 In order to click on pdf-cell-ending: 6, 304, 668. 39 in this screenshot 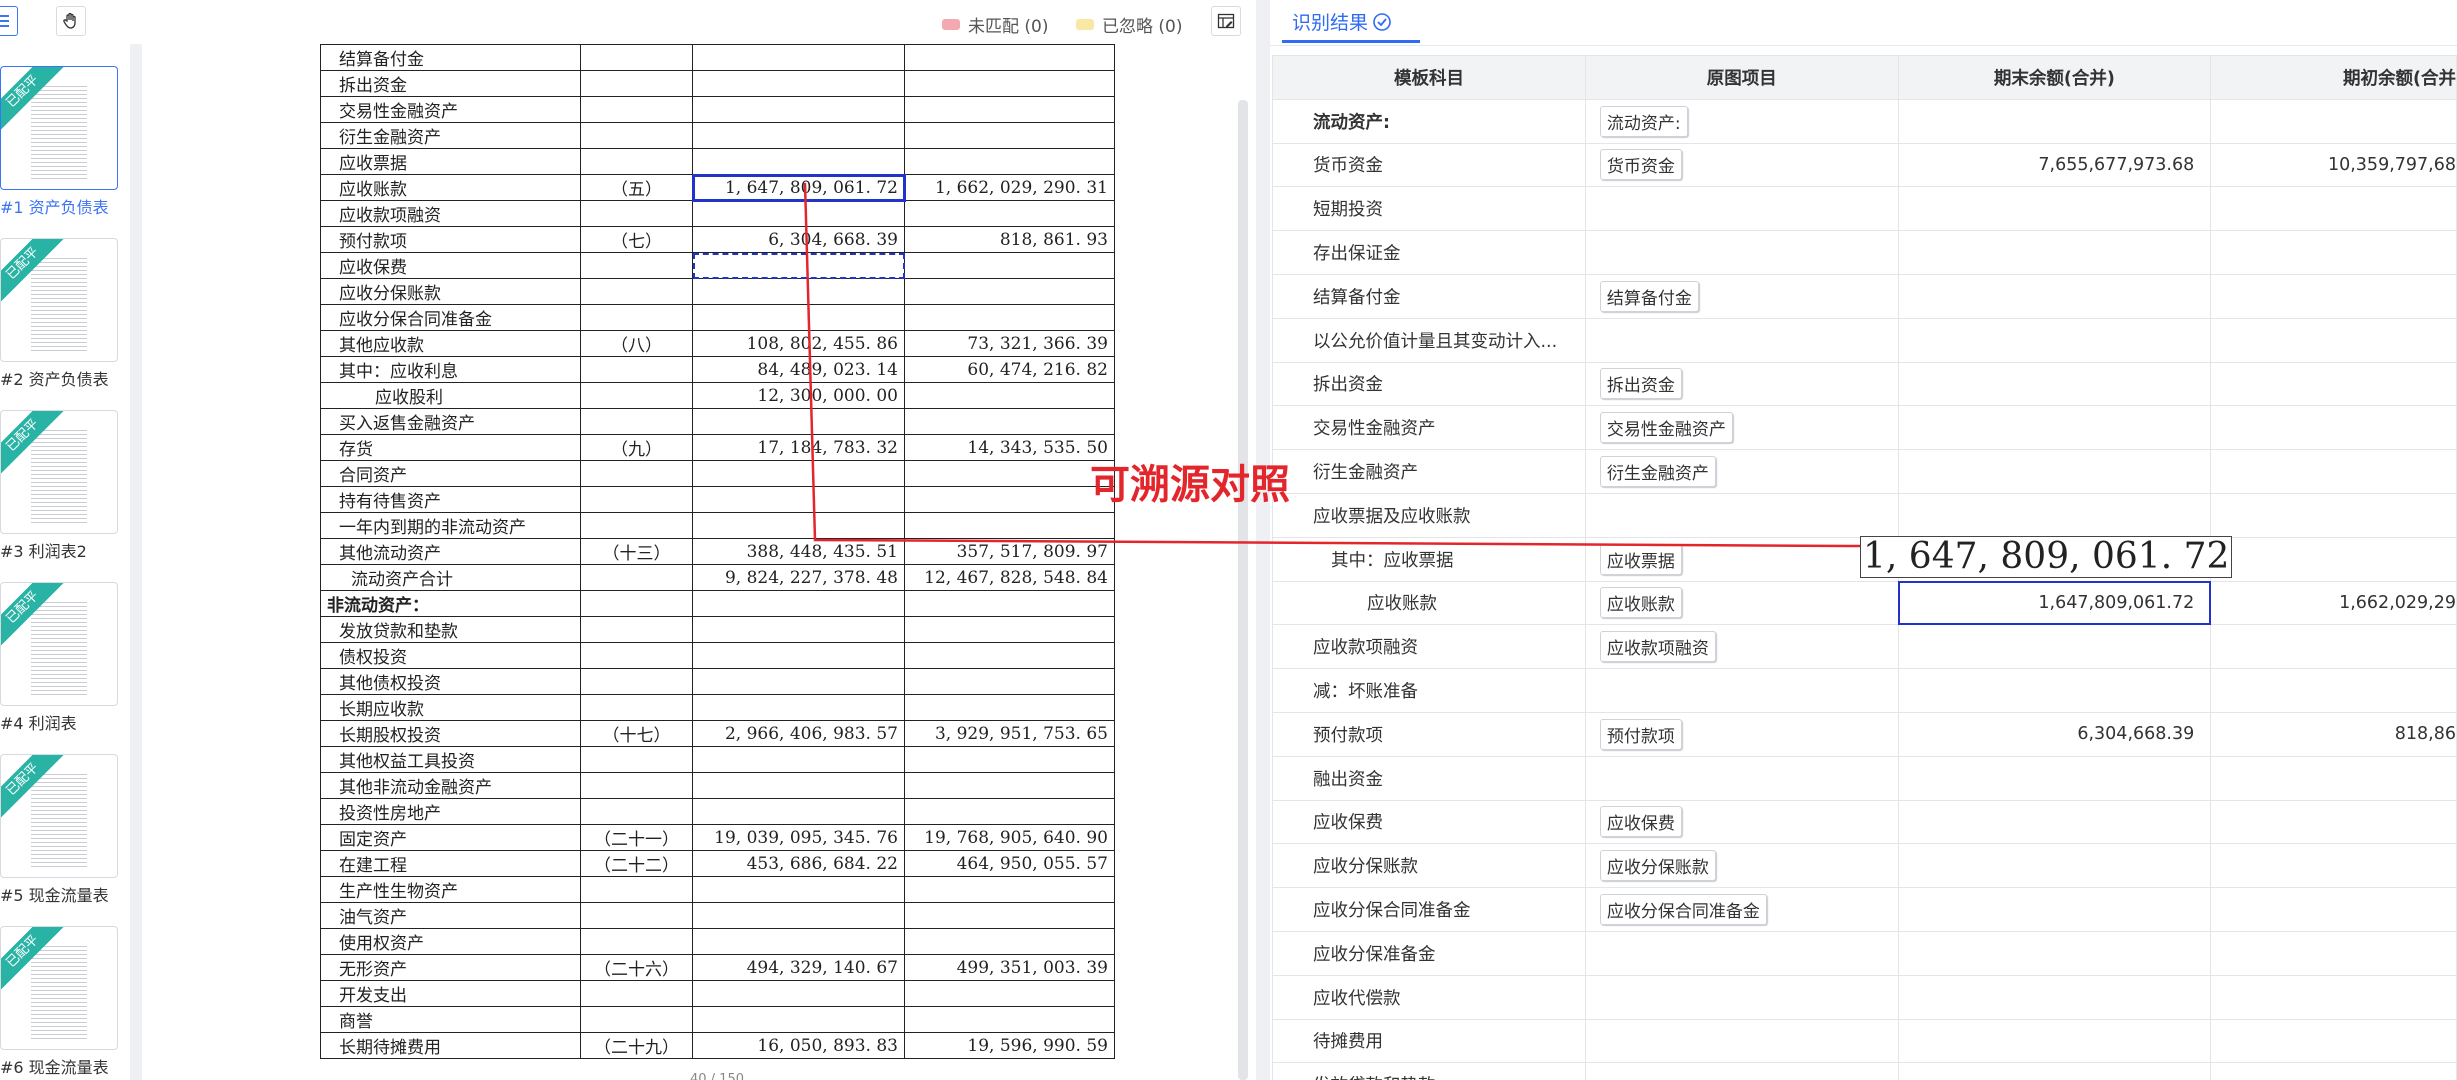, I will do `click(798, 239)`.